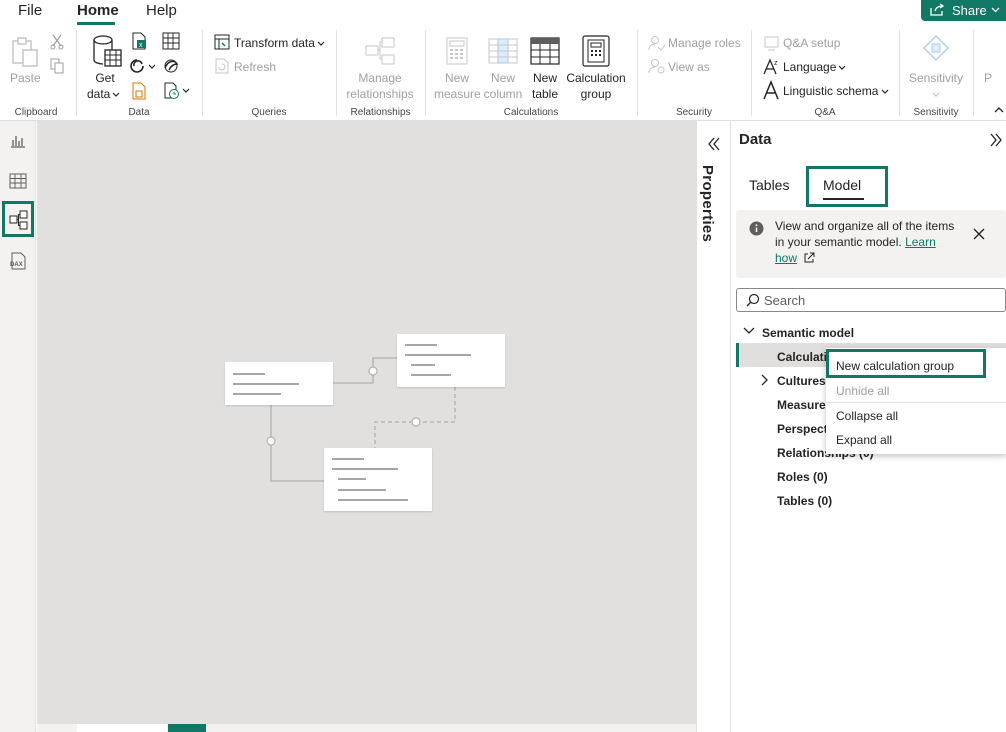 The height and width of the screenshot is (732, 1006). Describe the element at coordinates (171, 66) in the screenshot. I see `sql-server-icon` at that location.